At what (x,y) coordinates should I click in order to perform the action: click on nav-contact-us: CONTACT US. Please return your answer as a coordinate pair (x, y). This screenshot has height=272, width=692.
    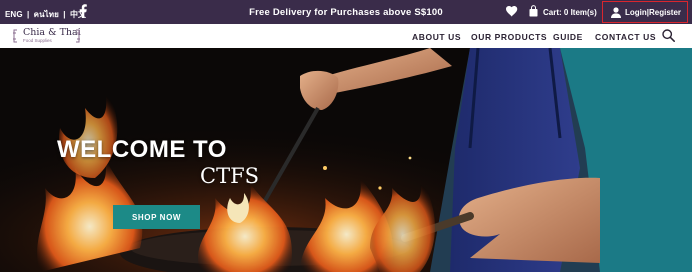
    Looking at the image, I should click on (625, 37).